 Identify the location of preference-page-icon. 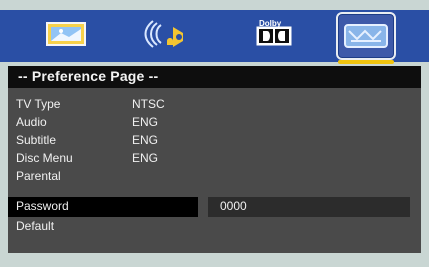
(366, 38).